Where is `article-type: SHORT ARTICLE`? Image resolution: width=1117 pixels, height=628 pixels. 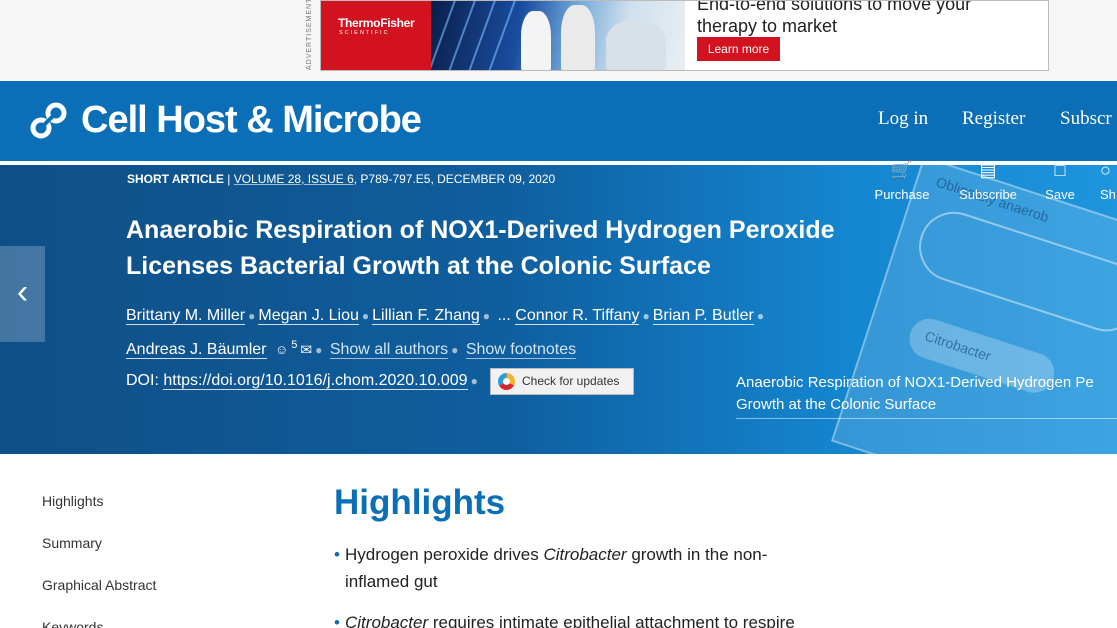 article-type: SHORT ARTICLE is located at coordinates (175, 179).